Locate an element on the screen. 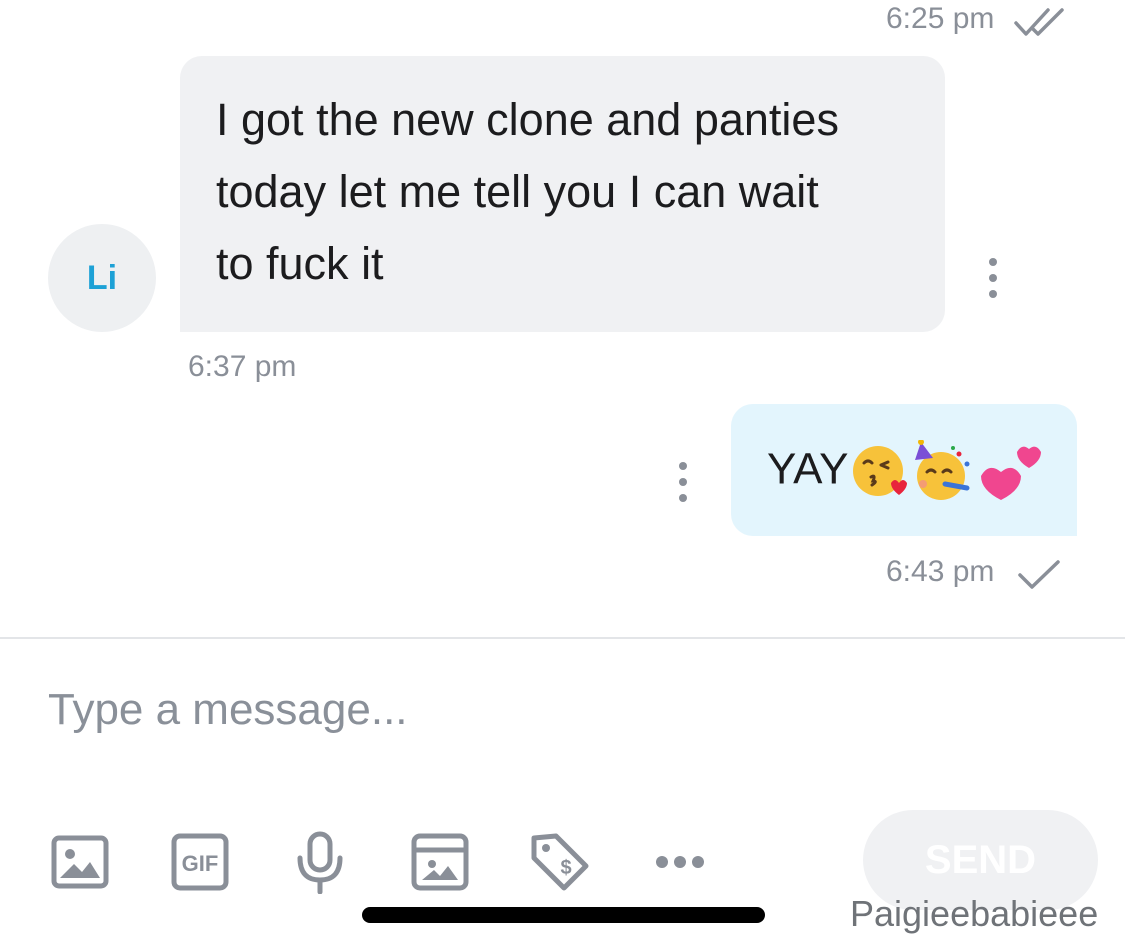  watermark: Paigieebabieee is located at coordinates (974, 913).